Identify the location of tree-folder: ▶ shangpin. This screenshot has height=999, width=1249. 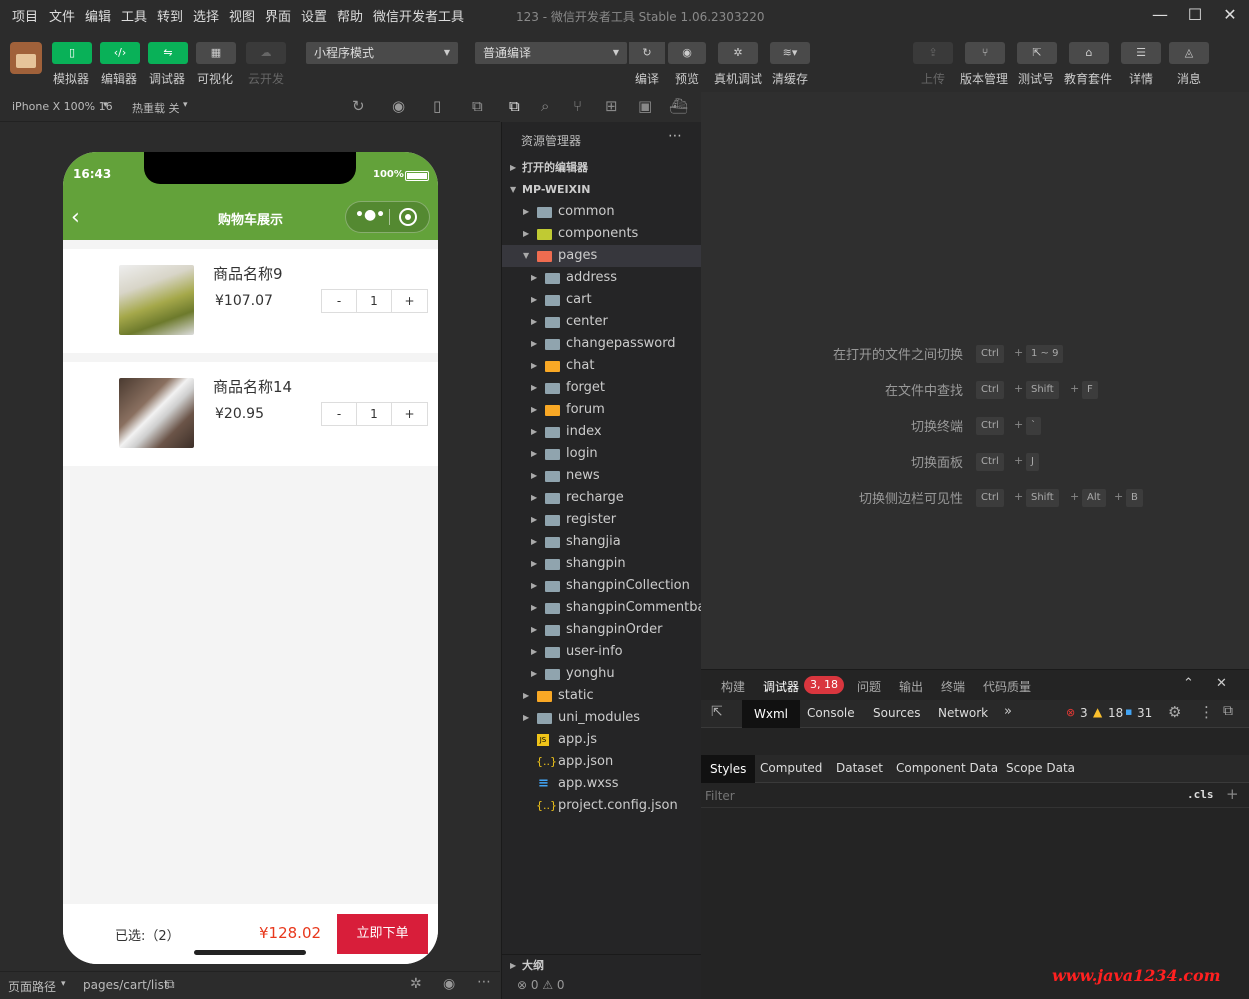
(601, 564).